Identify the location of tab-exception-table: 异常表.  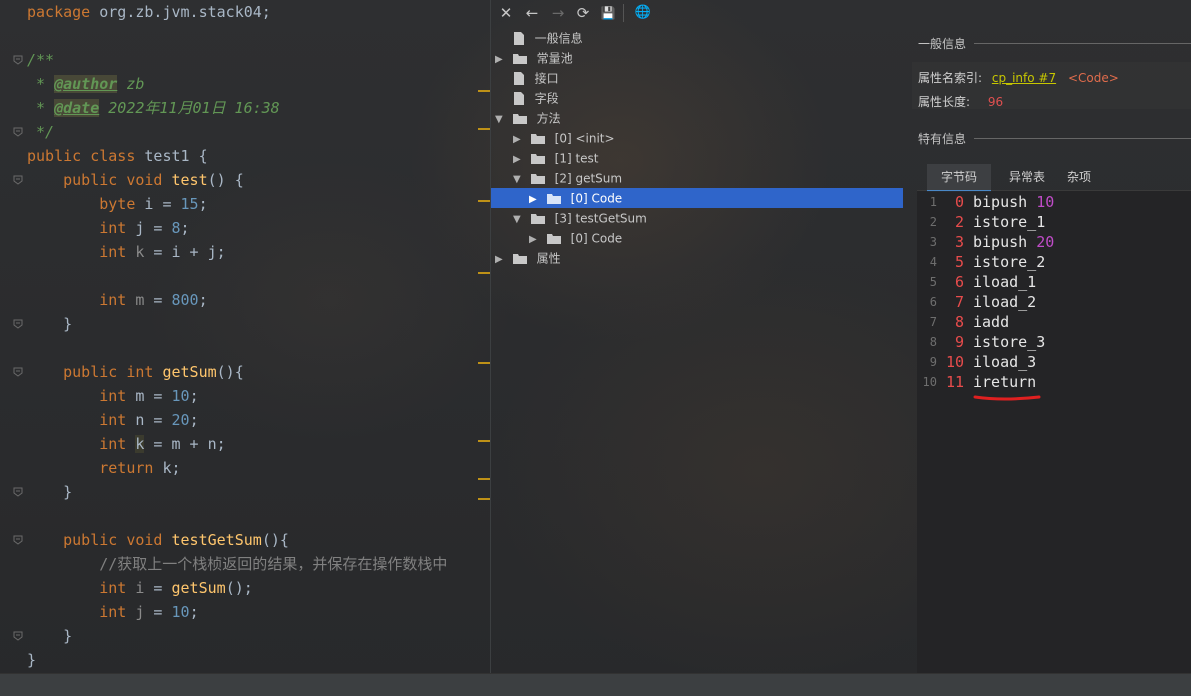
(1027, 177).